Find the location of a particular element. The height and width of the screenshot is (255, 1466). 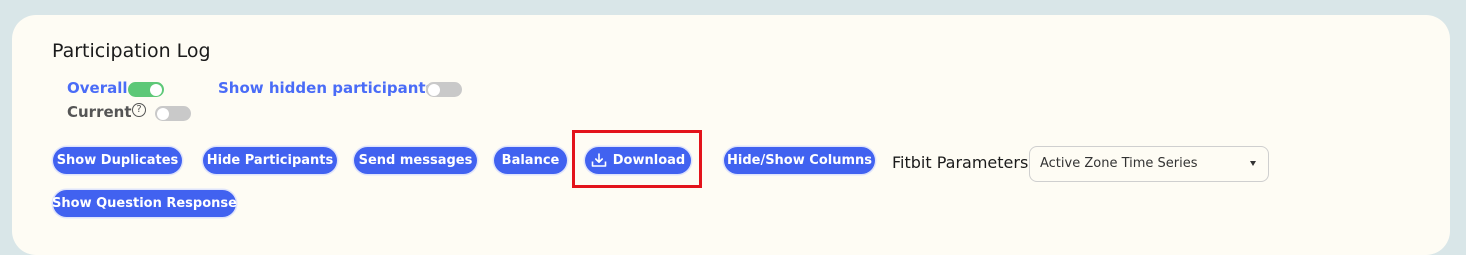

balance-button: Balance is located at coordinates (530, 160).